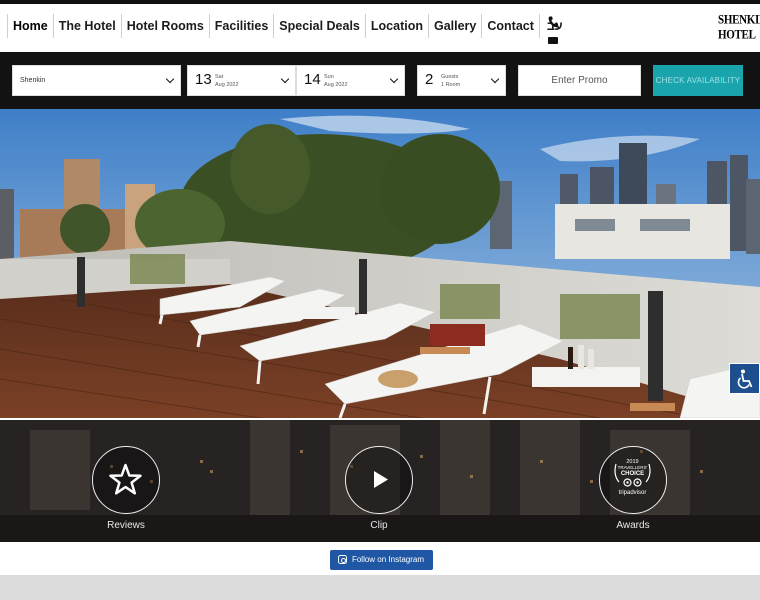 This screenshot has width=760, height=600. What do you see at coordinates (456, 26) in the screenshot?
I see `nav-item-gallery: Gallery` at bounding box center [456, 26].